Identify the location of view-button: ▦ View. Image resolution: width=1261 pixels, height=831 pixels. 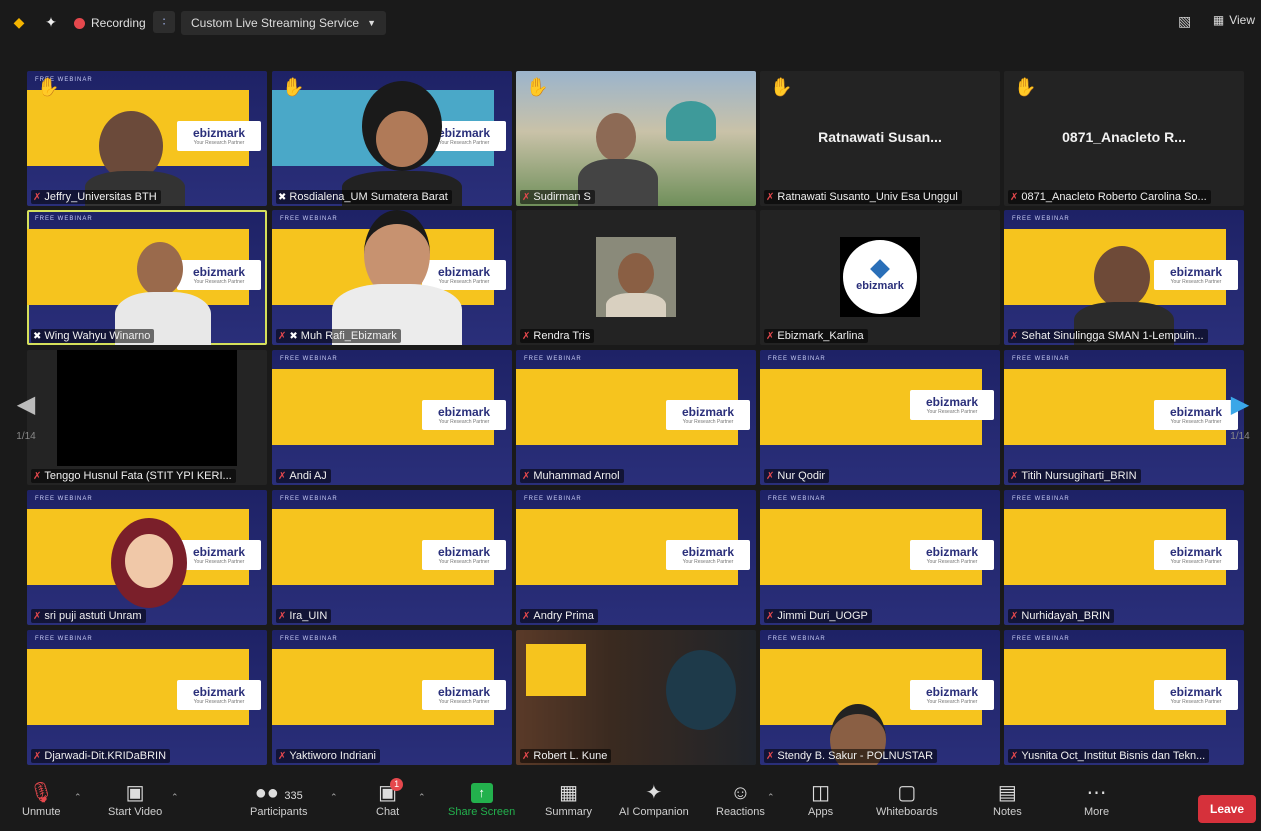
(1234, 20).